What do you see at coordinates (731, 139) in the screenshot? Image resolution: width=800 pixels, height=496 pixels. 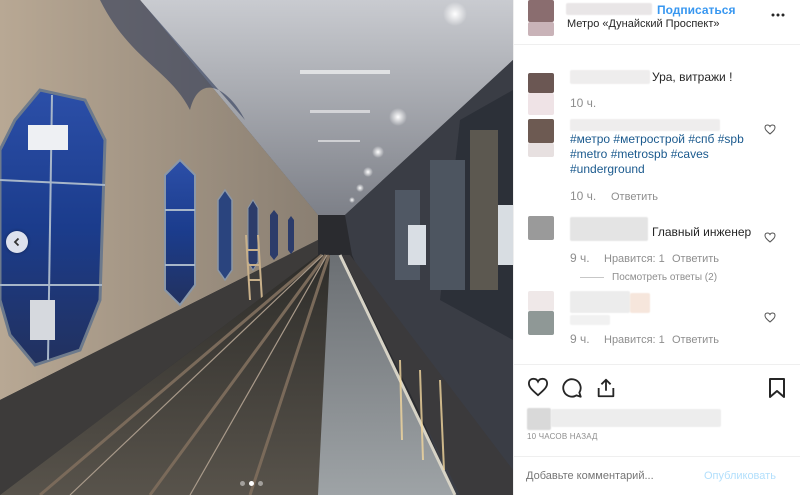 I see `hashtag-link: #spb` at bounding box center [731, 139].